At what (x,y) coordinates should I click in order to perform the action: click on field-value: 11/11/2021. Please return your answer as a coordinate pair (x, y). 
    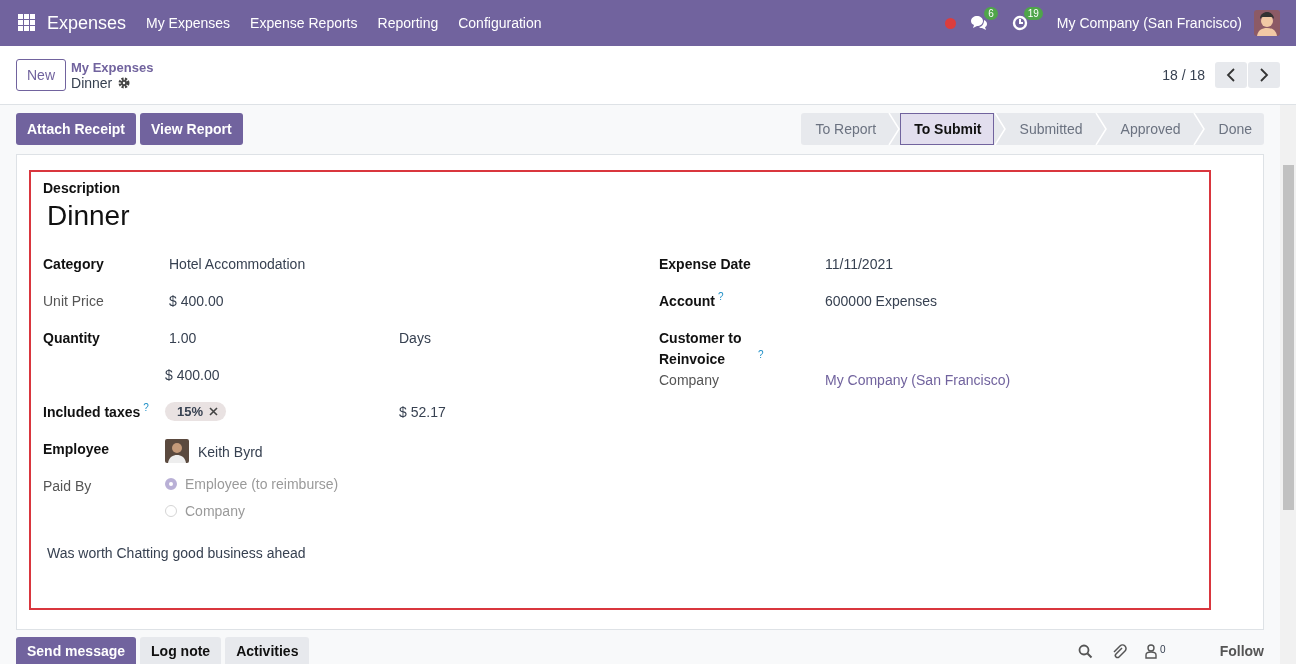
    Looking at the image, I should click on (1011, 263).